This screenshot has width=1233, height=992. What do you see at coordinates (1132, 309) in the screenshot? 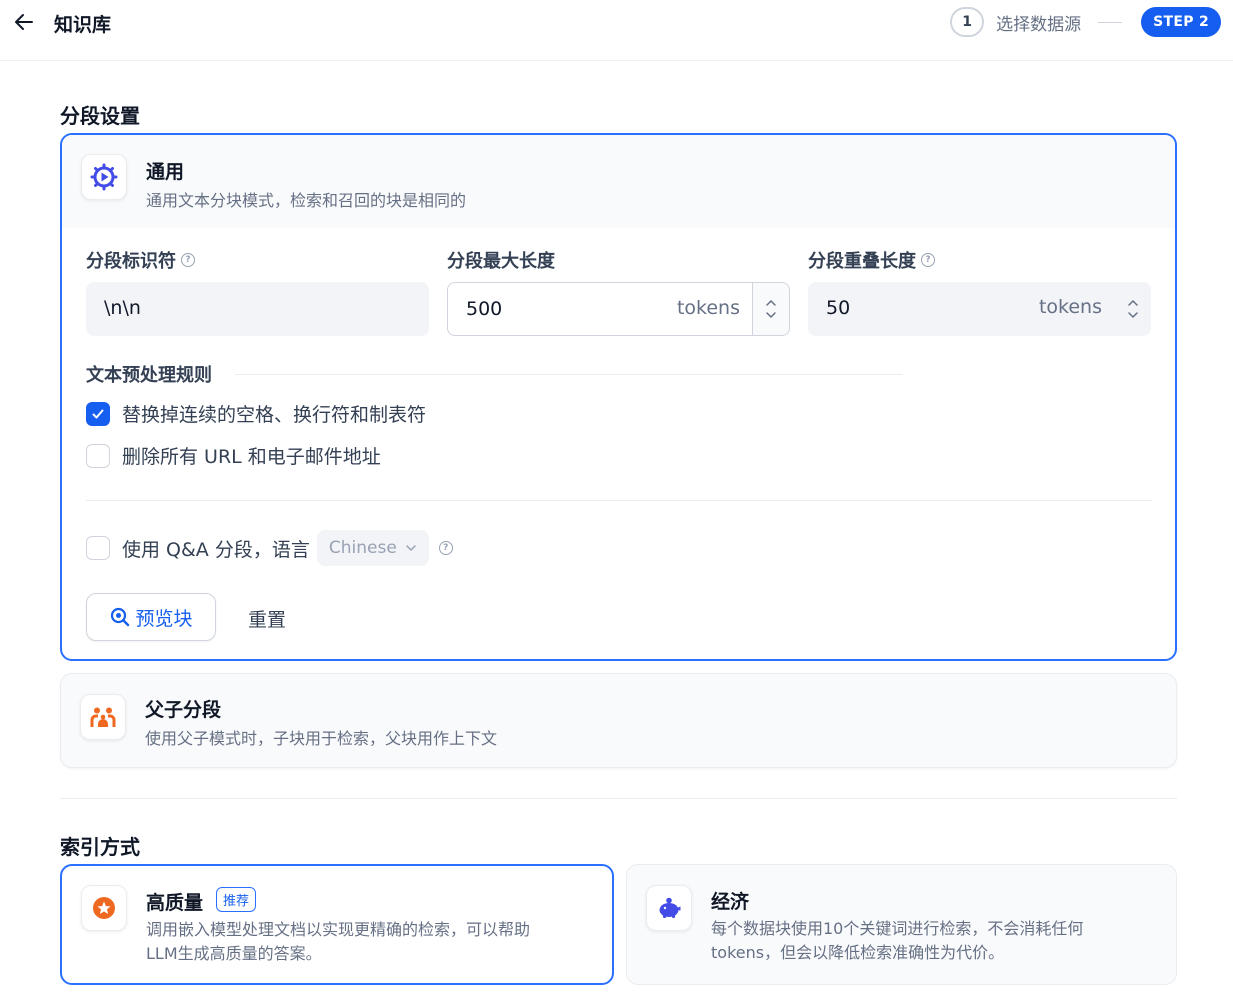
I see `overlap-stepper` at bounding box center [1132, 309].